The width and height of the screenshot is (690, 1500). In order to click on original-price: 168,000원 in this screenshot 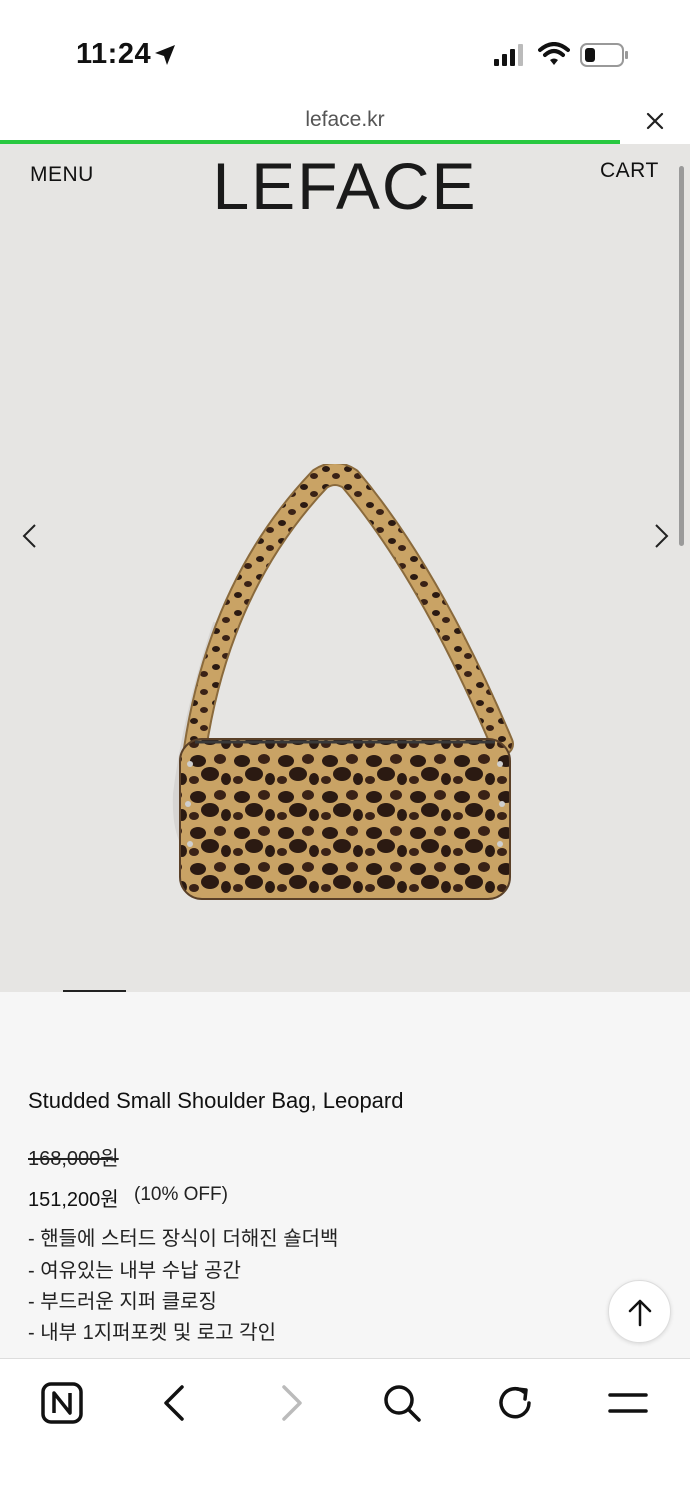, I will do `click(73, 1159)`.